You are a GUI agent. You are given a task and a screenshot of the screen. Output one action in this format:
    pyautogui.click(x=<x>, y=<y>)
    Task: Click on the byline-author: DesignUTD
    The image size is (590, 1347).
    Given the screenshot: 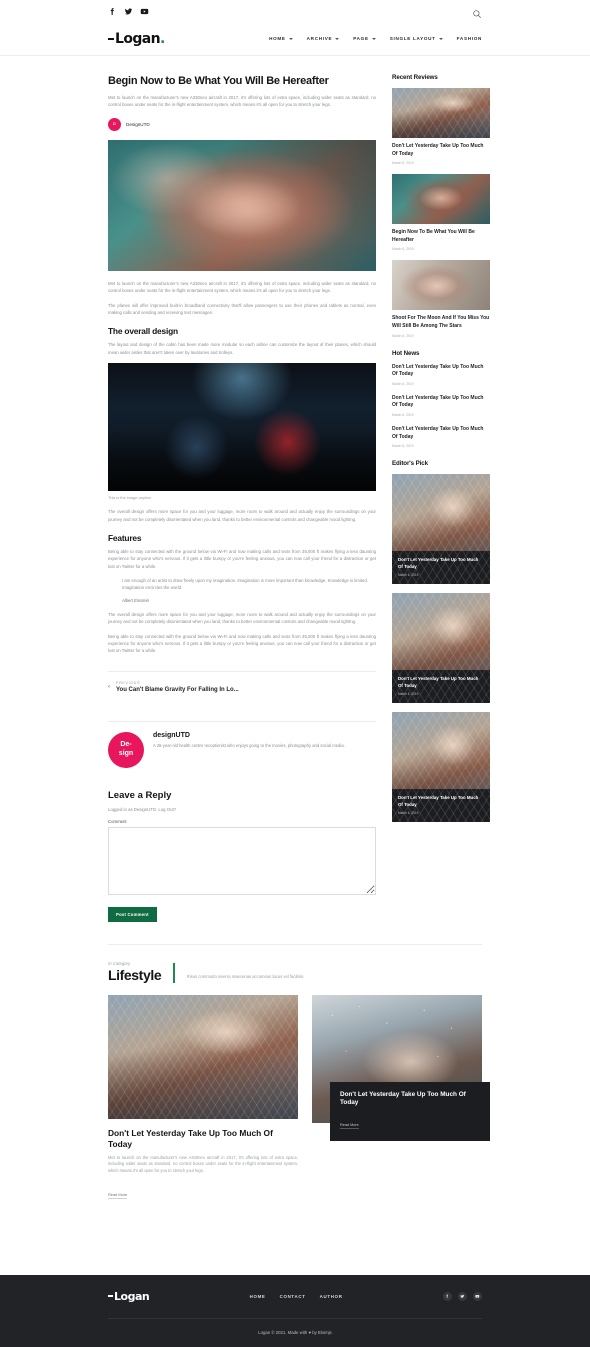 What is the action you would take?
    pyautogui.click(x=138, y=124)
    